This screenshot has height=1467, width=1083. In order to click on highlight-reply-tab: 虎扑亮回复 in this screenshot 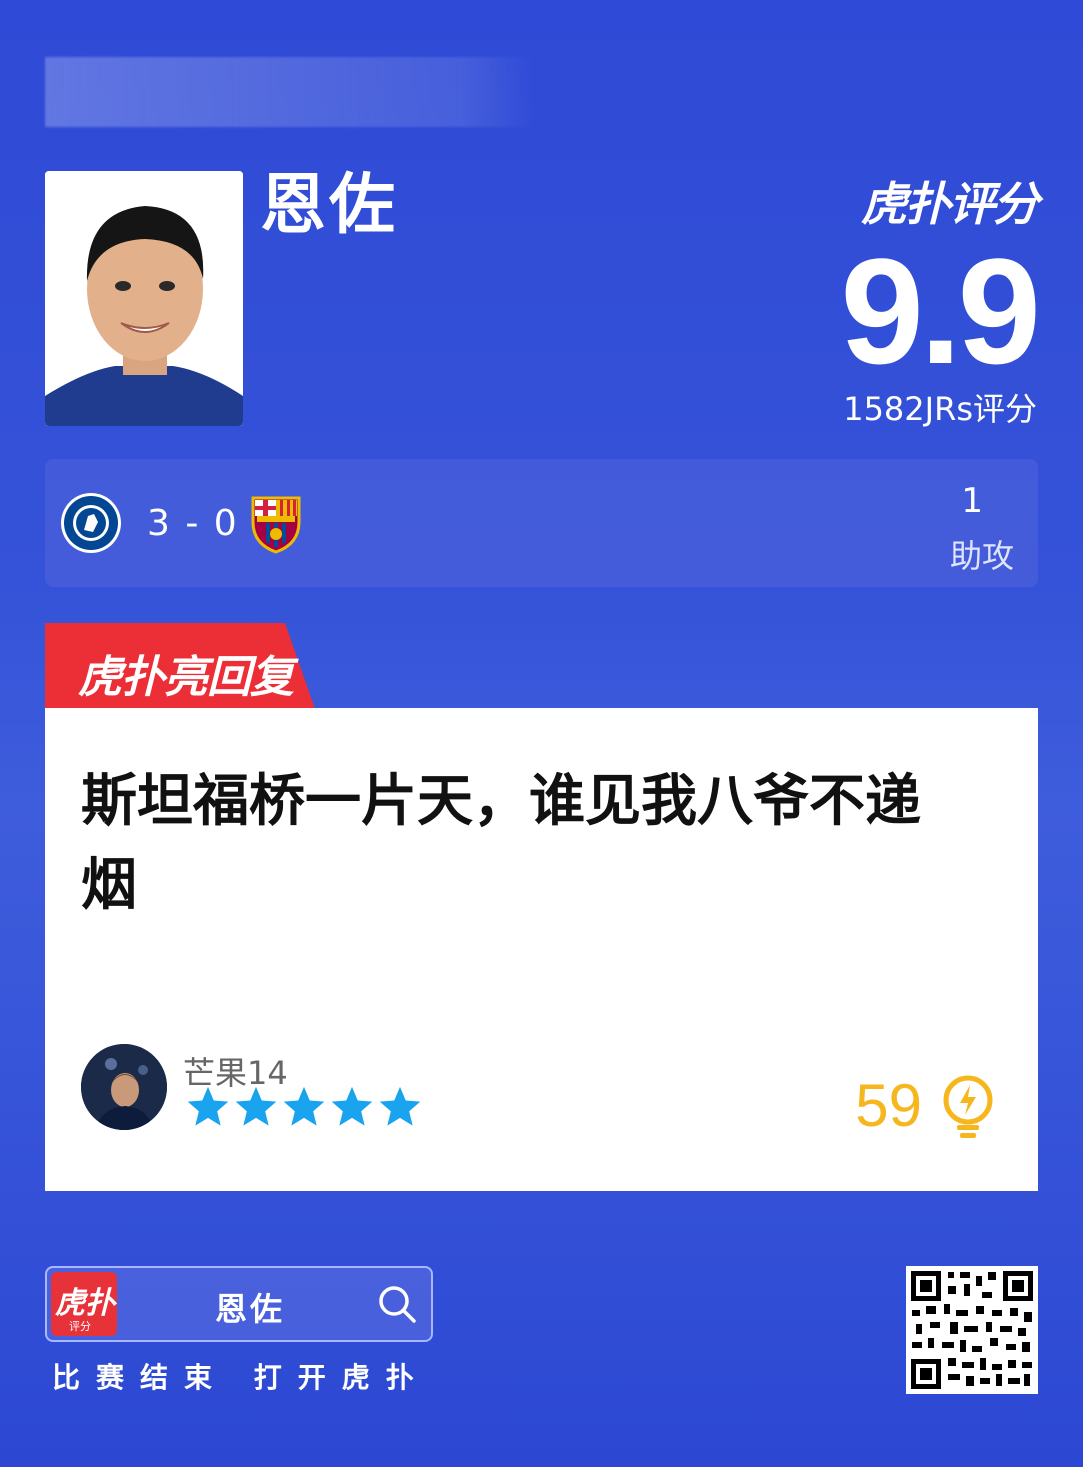, I will do `click(180, 666)`.